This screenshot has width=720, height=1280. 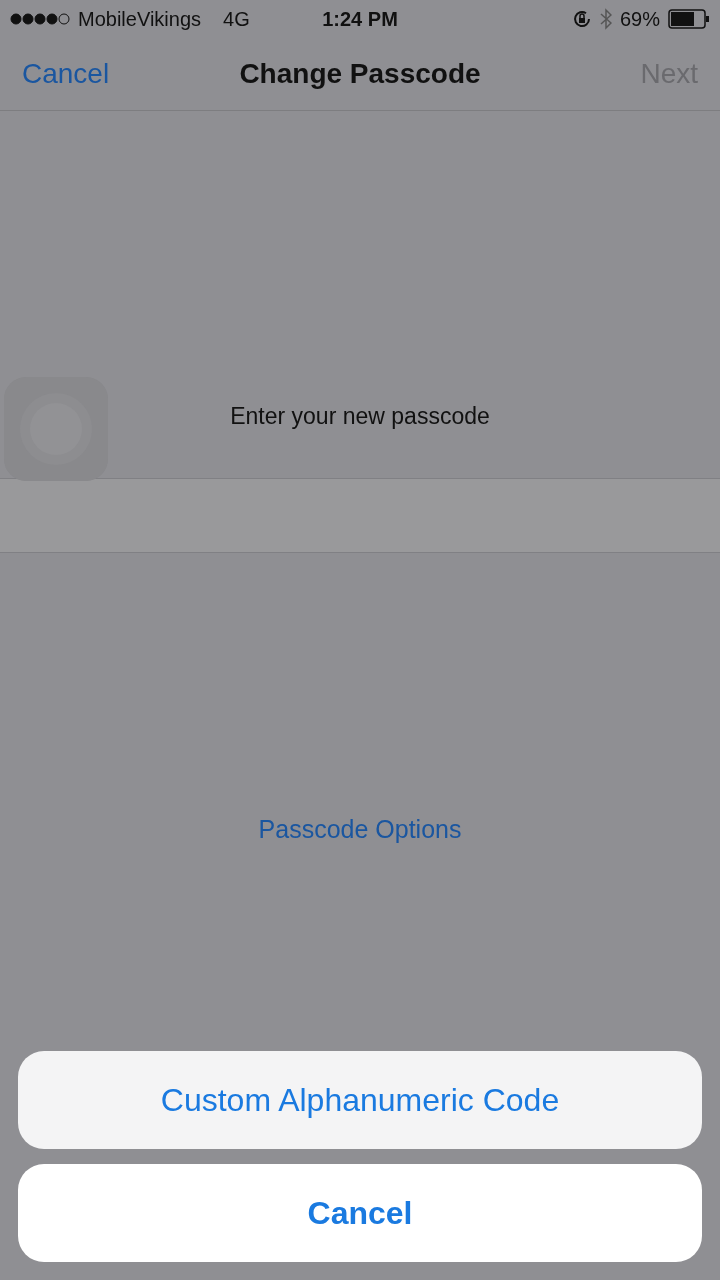 What do you see at coordinates (360, 829) in the screenshot?
I see `passcode-options-link: Passcode Options` at bounding box center [360, 829].